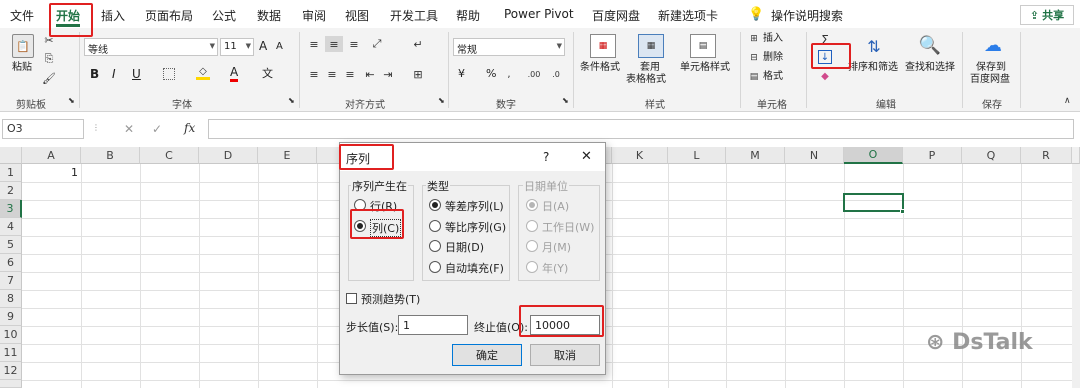 This screenshot has height=388, width=1080. I want to click on borders-icon, so click(169, 74).